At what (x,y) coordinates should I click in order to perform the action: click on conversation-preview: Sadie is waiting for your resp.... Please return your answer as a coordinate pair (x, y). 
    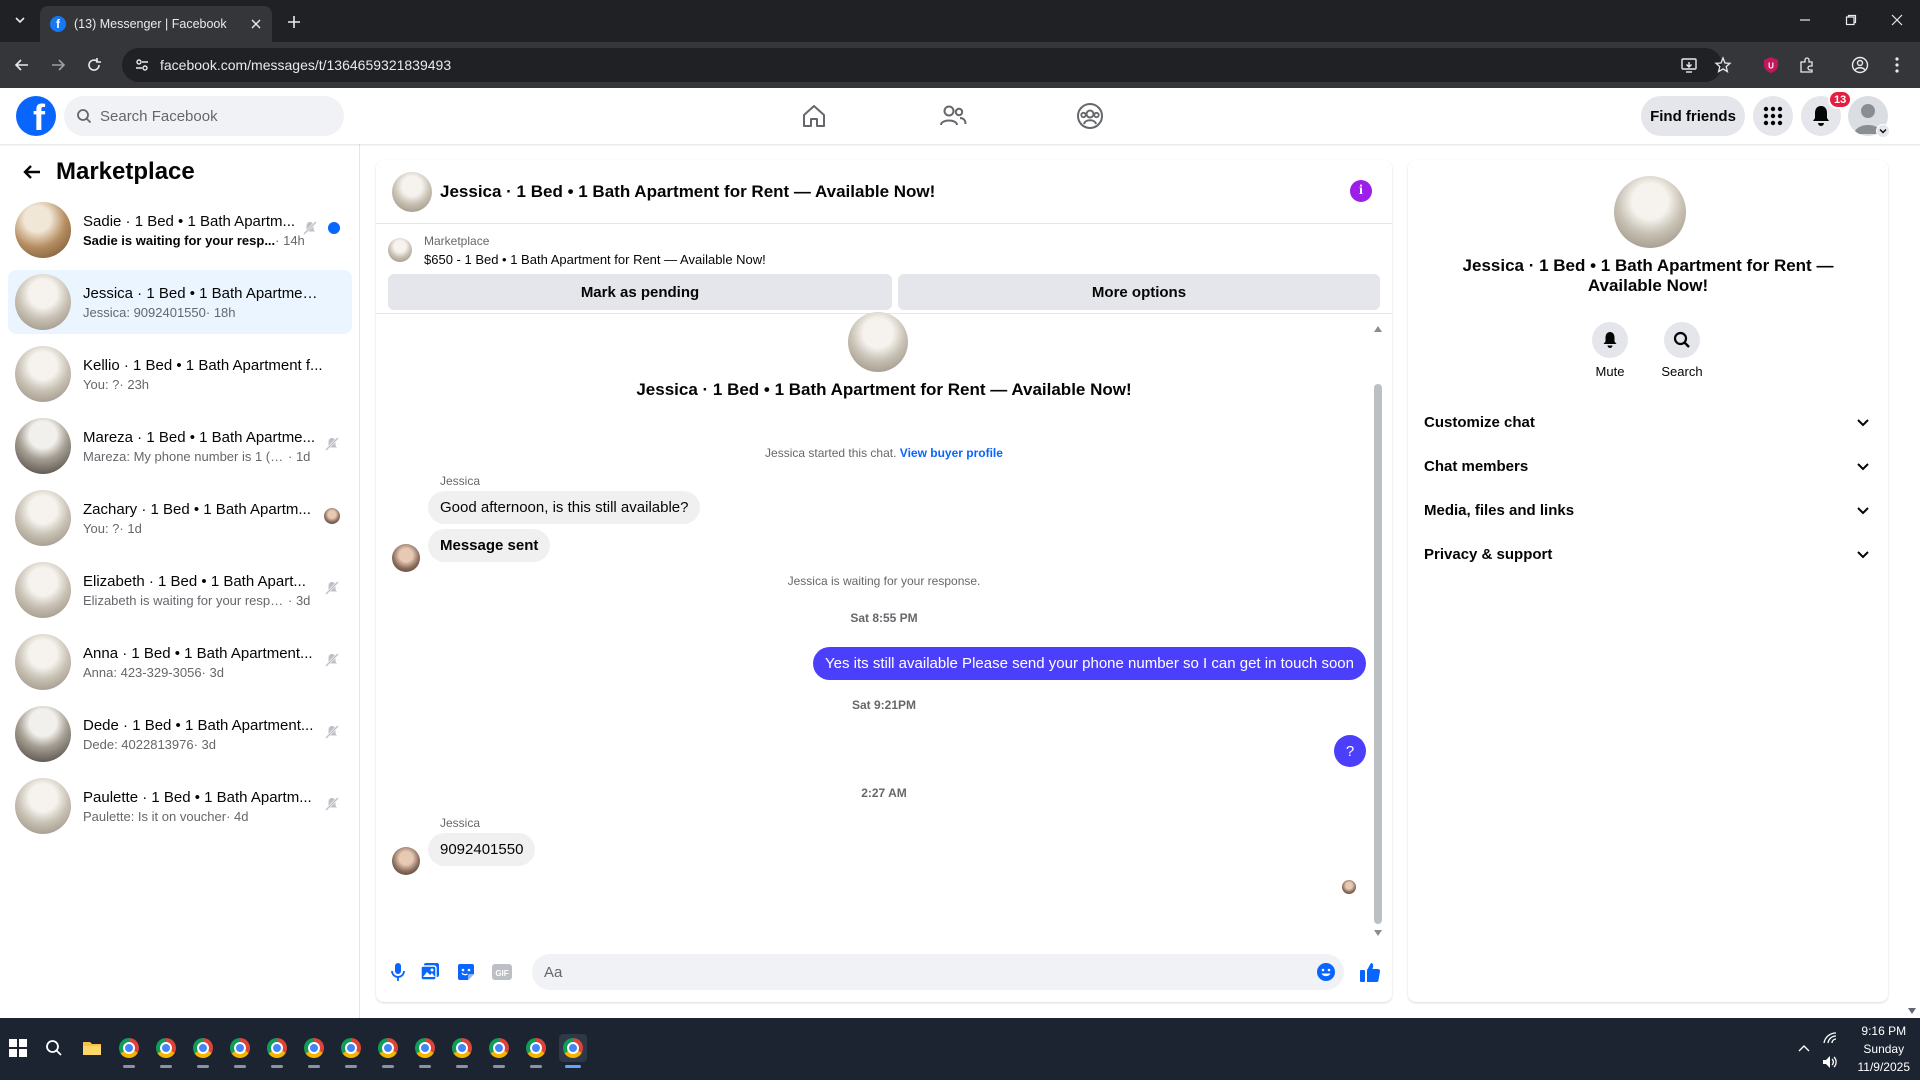
    Looking at the image, I should click on (179, 240).